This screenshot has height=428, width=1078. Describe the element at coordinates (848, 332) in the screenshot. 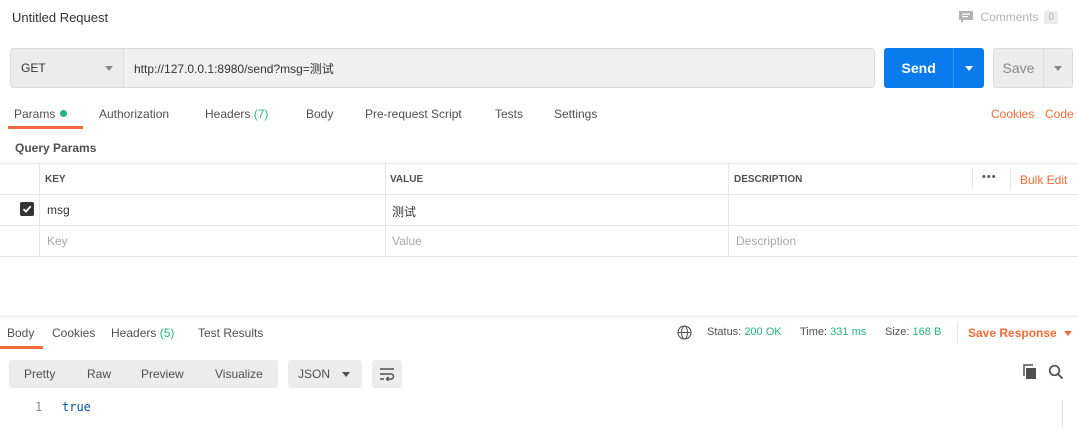

I see `time-value: 331 ms` at that location.